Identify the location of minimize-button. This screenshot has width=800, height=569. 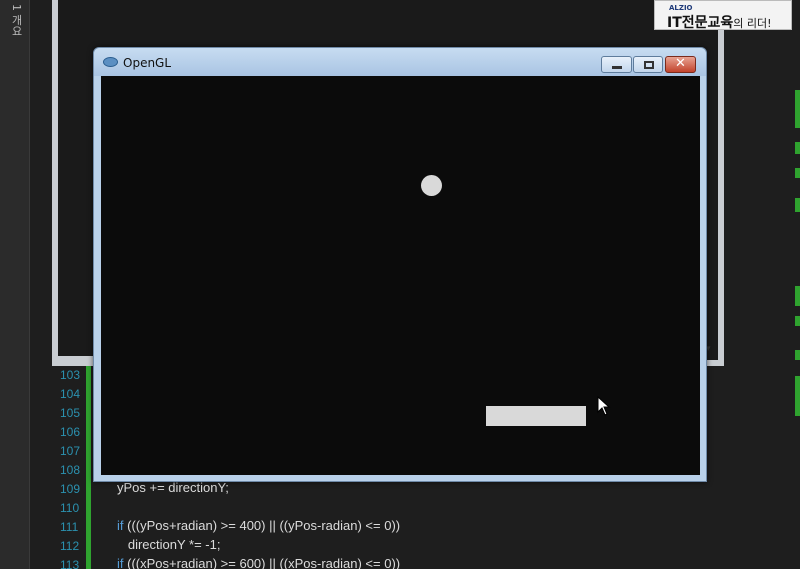
(616, 64).